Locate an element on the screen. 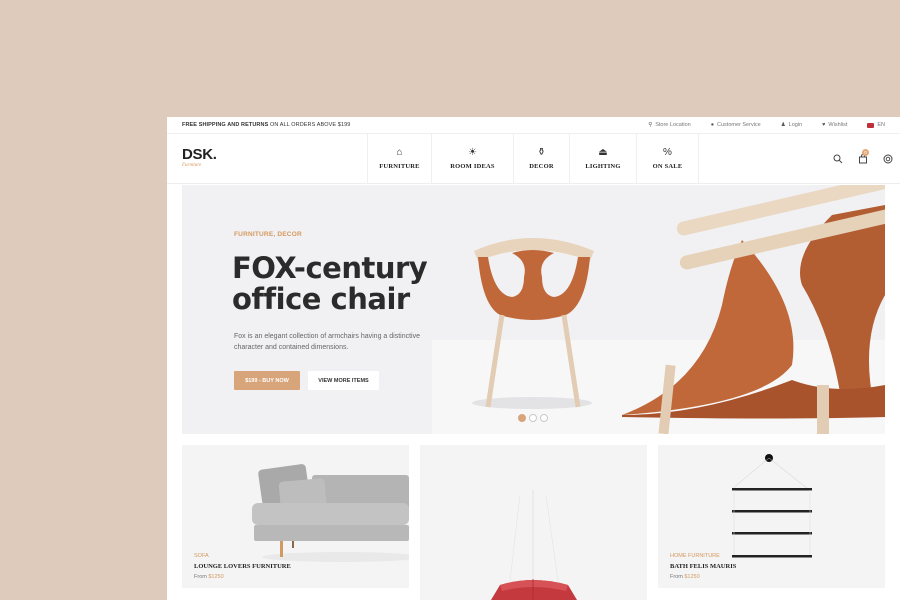 This screenshot has width=900, height=600. search-icon is located at coordinates (837, 159).